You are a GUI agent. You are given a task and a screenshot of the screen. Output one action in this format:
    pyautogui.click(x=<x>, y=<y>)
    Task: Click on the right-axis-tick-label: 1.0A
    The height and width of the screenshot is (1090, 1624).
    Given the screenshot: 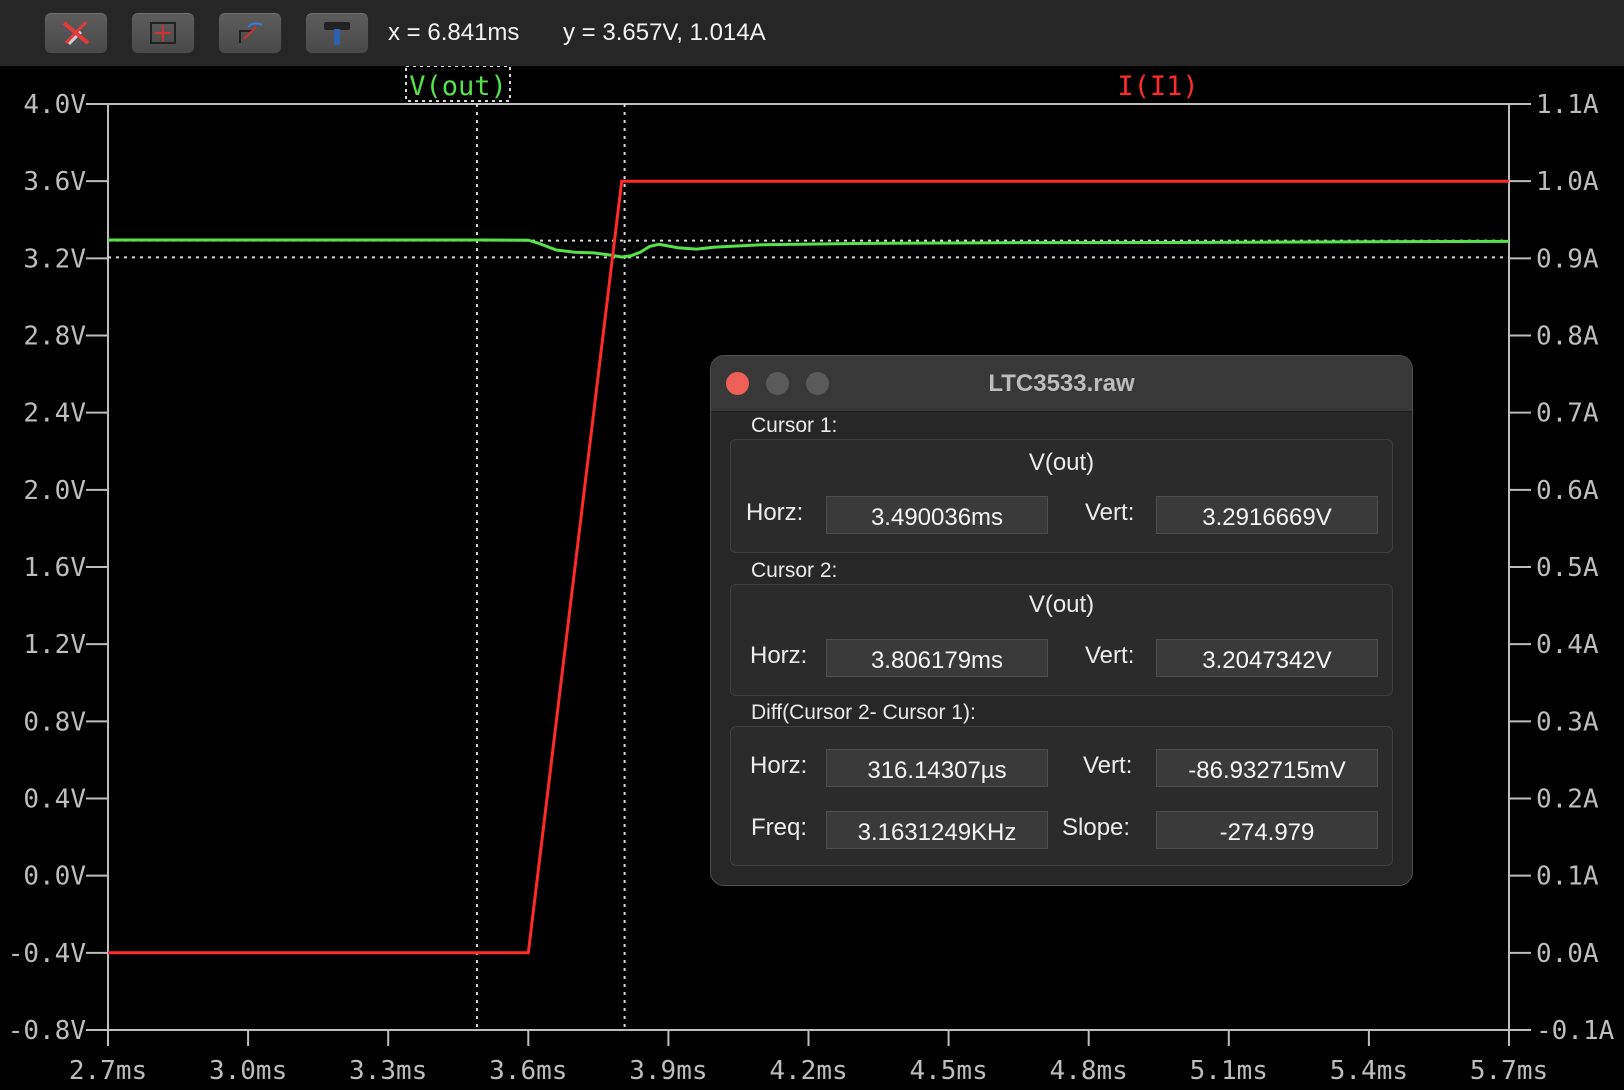 What is the action you would take?
    pyautogui.click(x=1567, y=182)
    